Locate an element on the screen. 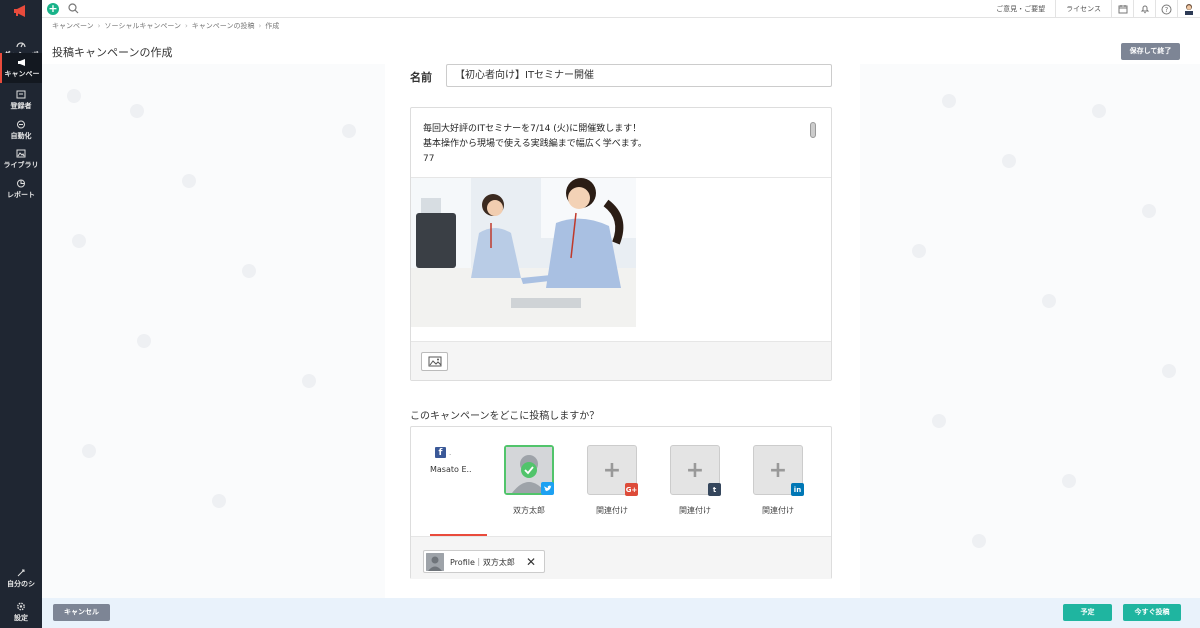 Image resolution: width=1200 pixels, height=628 pixels. top-bar-right: ご意見・ご要望 ライセンス ? is located at coordinates (1093, 9).